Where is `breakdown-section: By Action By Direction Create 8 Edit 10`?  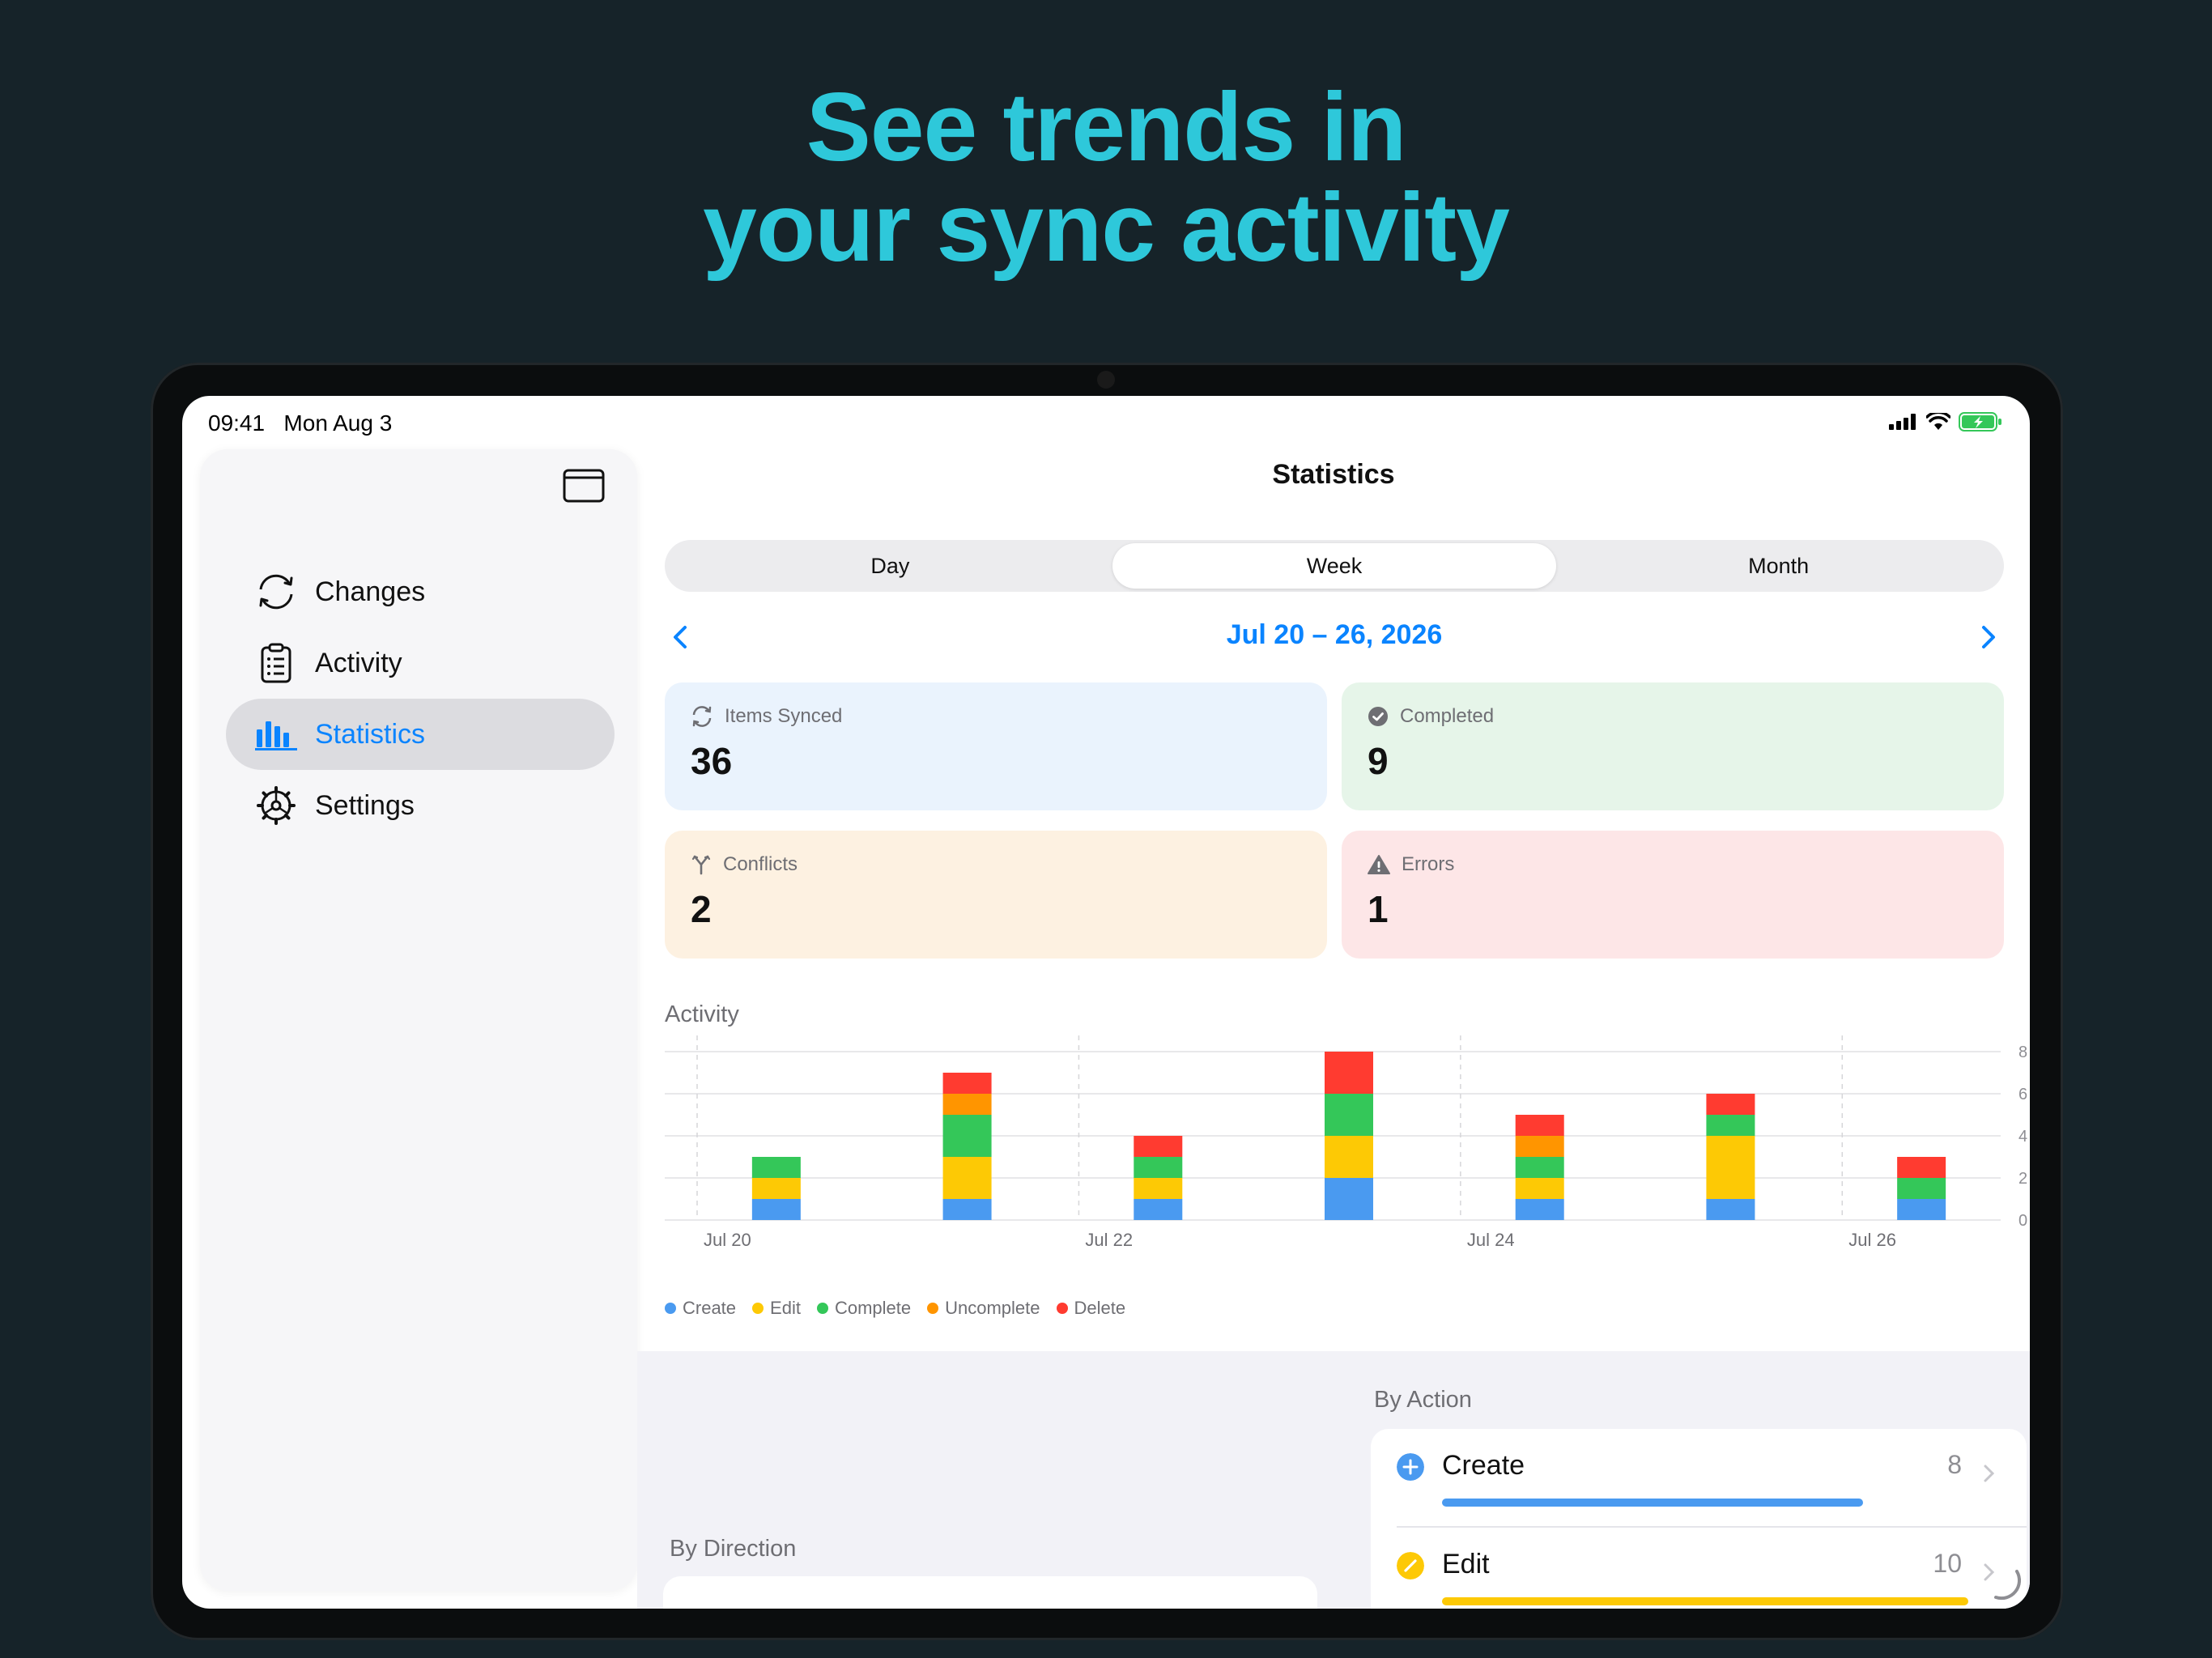 breakdown-section: By Action By Direction Create 8 Edit 10 is located at coordinates (1333, 1480).